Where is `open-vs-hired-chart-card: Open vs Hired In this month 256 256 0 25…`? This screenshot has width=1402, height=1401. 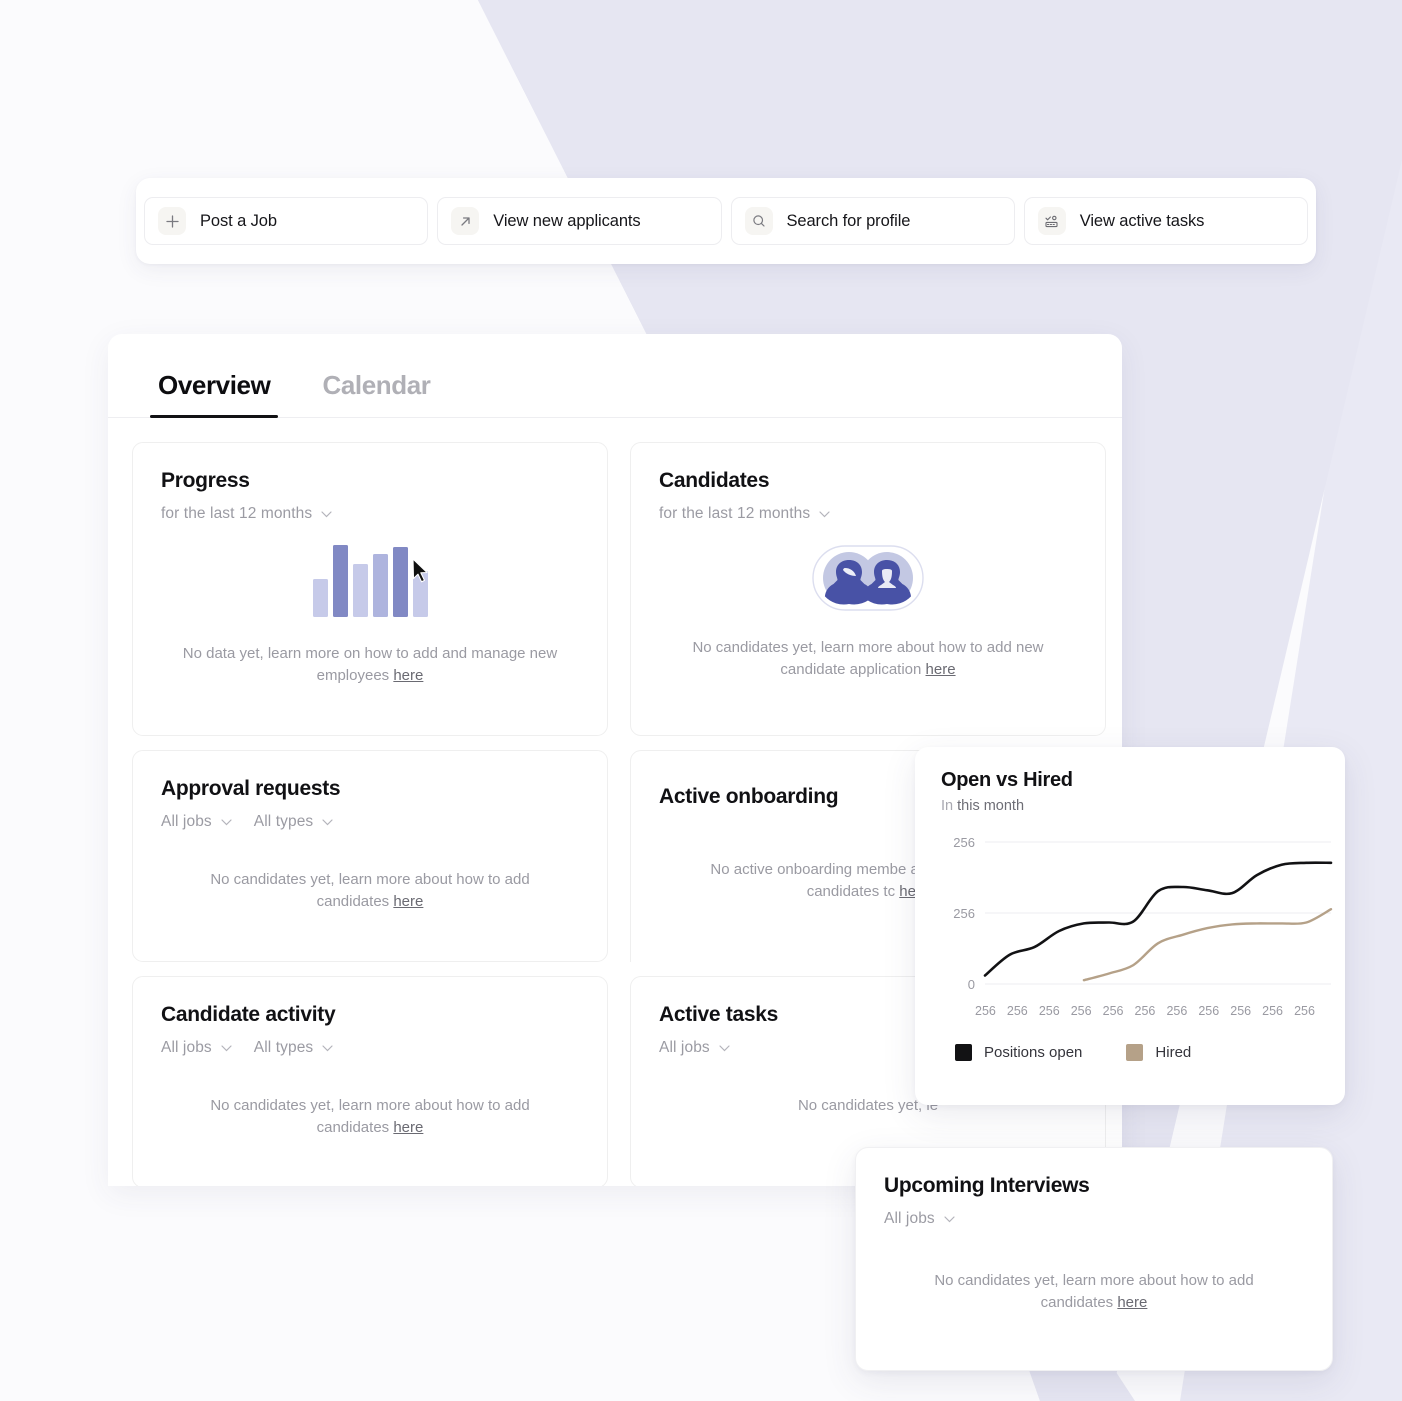
open-vs-hired-chart-card: Open vs Hired In this month 256 256 0 25… is located at coordinates (1130, 926).